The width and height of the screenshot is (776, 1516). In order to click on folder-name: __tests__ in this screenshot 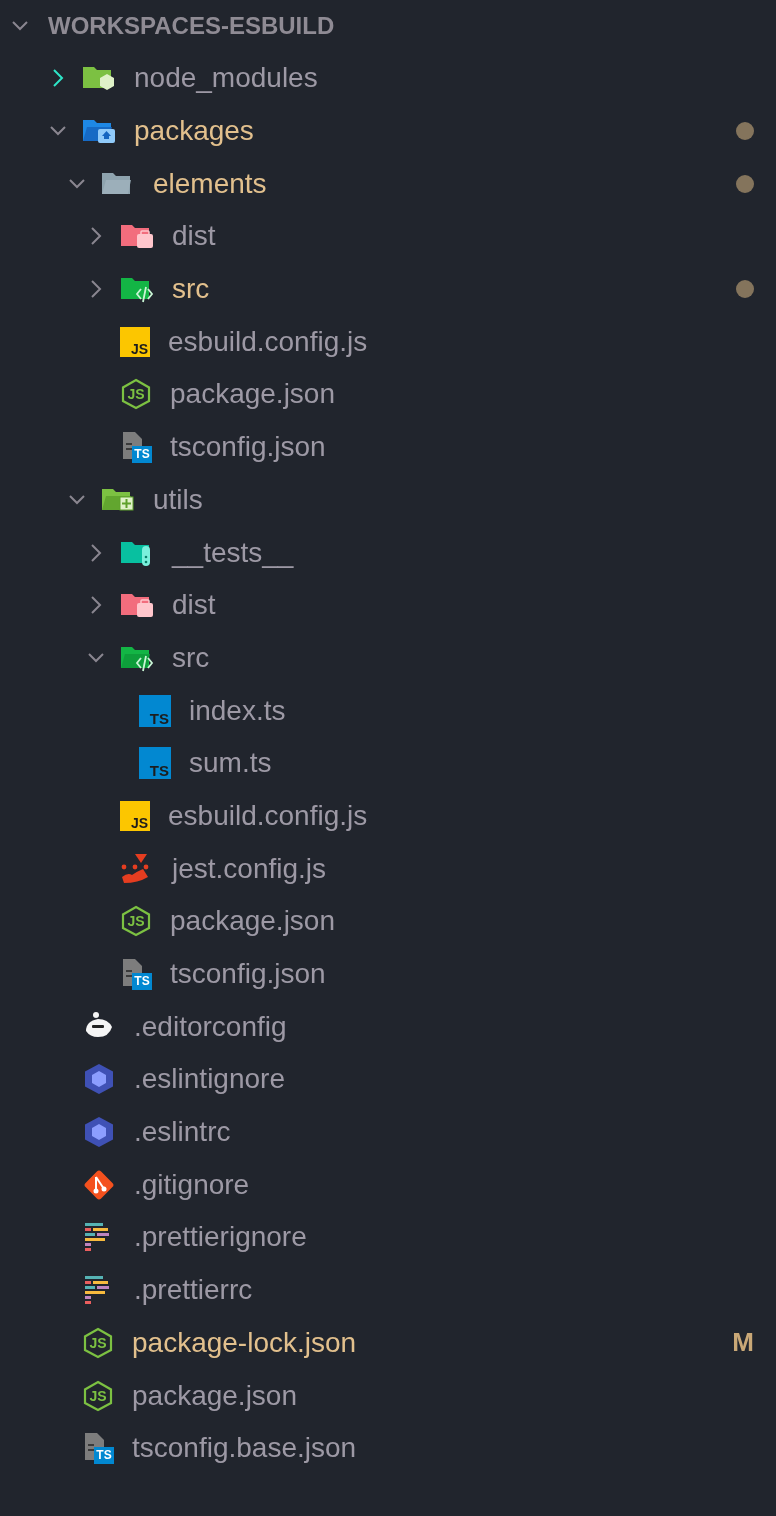, I will do `click(233, 552)`.